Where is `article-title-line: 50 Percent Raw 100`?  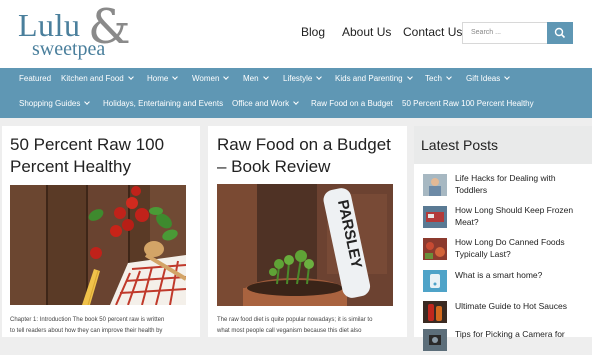
article-title-line: 50 Percent Raw 100 is located at coordinates (87, 144).